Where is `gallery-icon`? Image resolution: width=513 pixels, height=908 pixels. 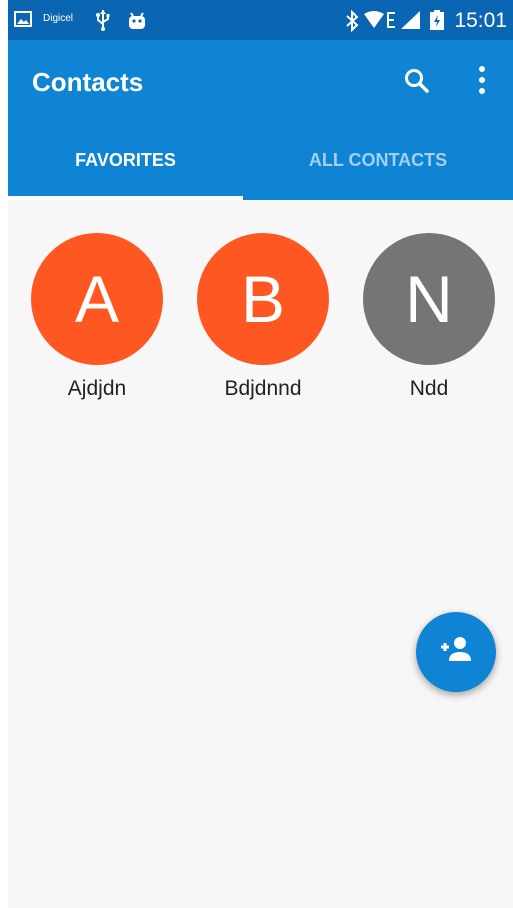
gallery-icon is located at coordinates (23, 19).